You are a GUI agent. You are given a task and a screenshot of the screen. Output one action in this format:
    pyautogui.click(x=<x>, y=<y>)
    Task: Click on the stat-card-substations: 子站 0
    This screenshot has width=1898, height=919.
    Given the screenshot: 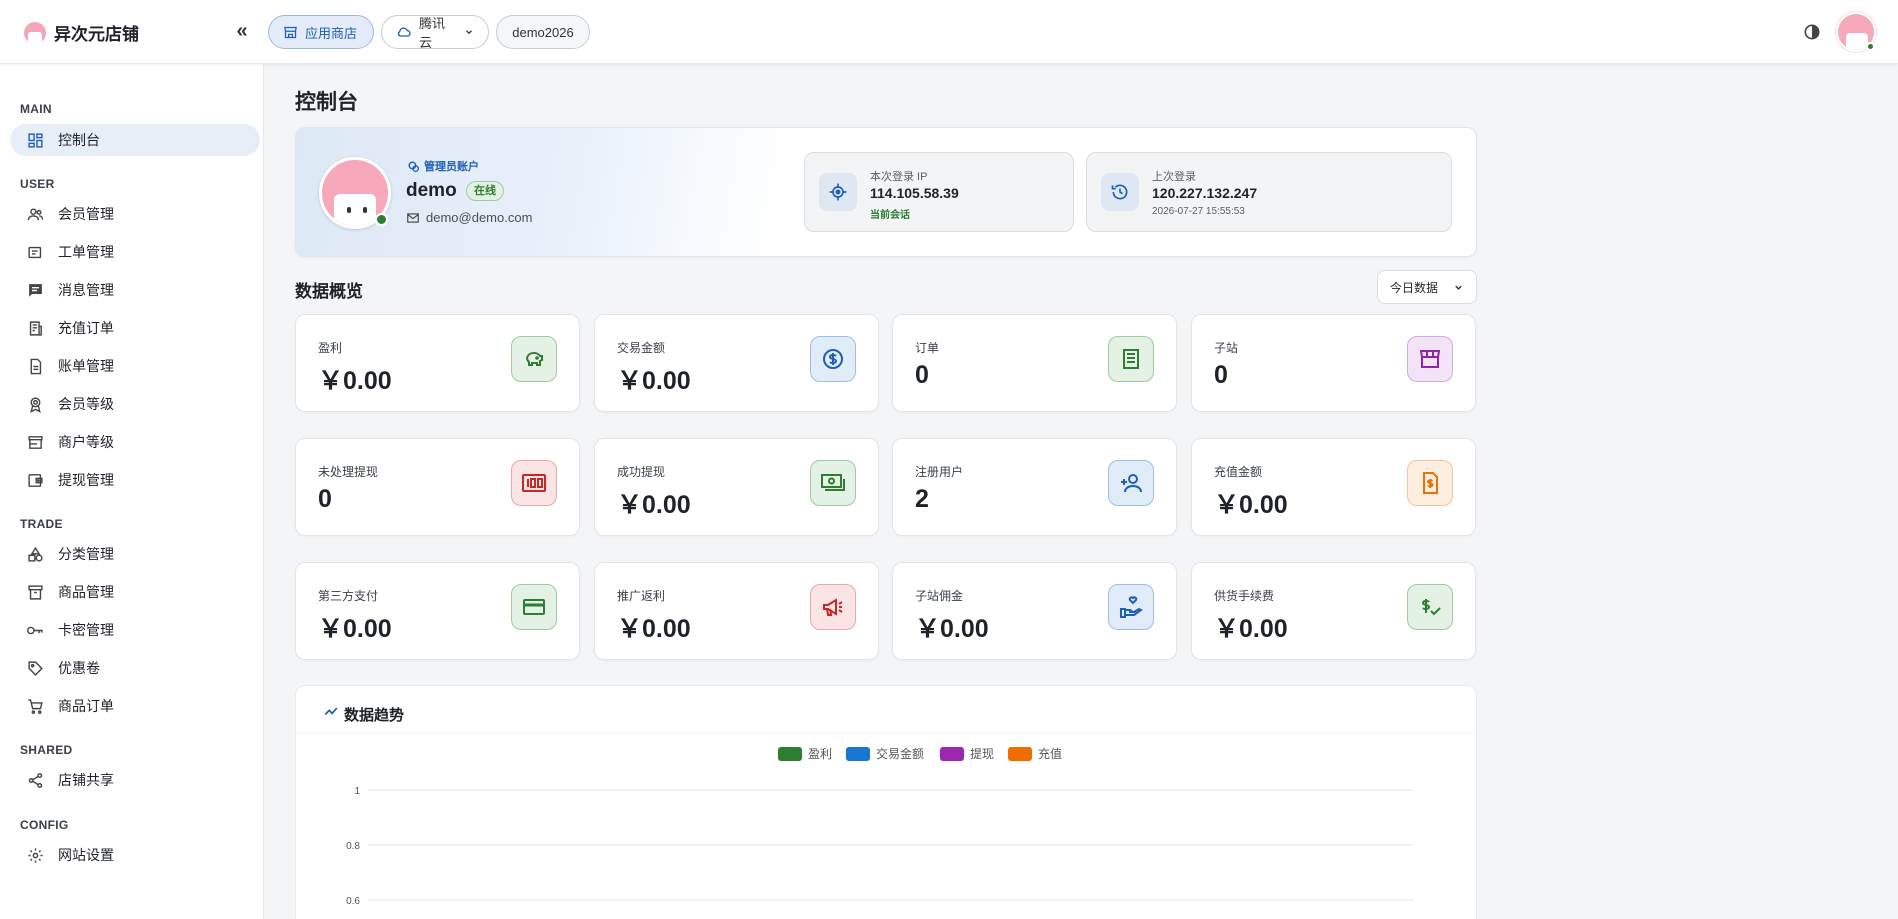 What is the action you would take?
    pyautogui.click(x=1333, y=363)
    